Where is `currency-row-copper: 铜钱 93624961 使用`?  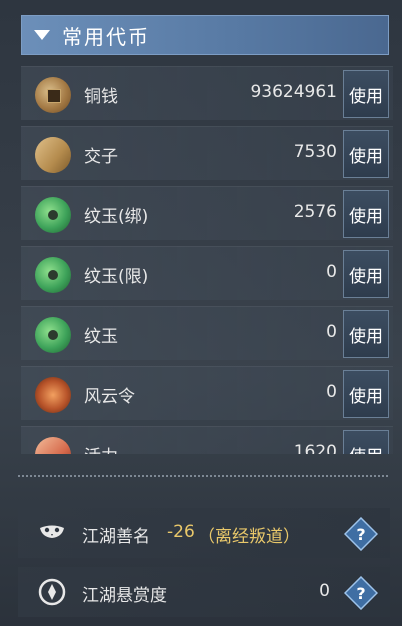 currency-row-copper: 铜钱 93624961 使用 is located at coordinates (207, 93).